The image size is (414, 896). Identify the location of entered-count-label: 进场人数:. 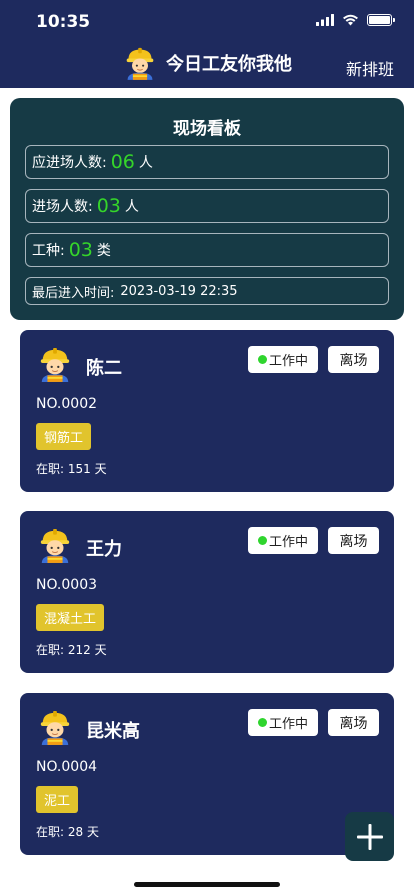
(62, 207).